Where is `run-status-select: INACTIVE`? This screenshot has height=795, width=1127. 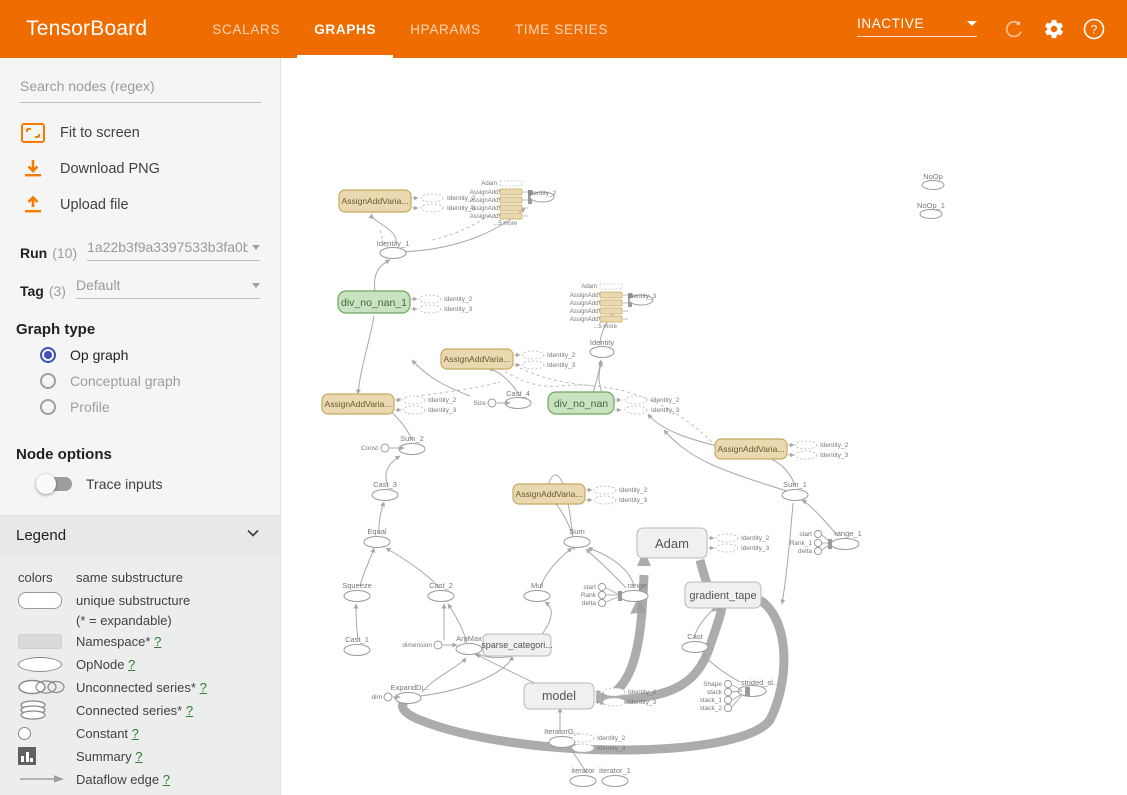 run-status-select: INACTIVE is located at coordinates (917, 26).